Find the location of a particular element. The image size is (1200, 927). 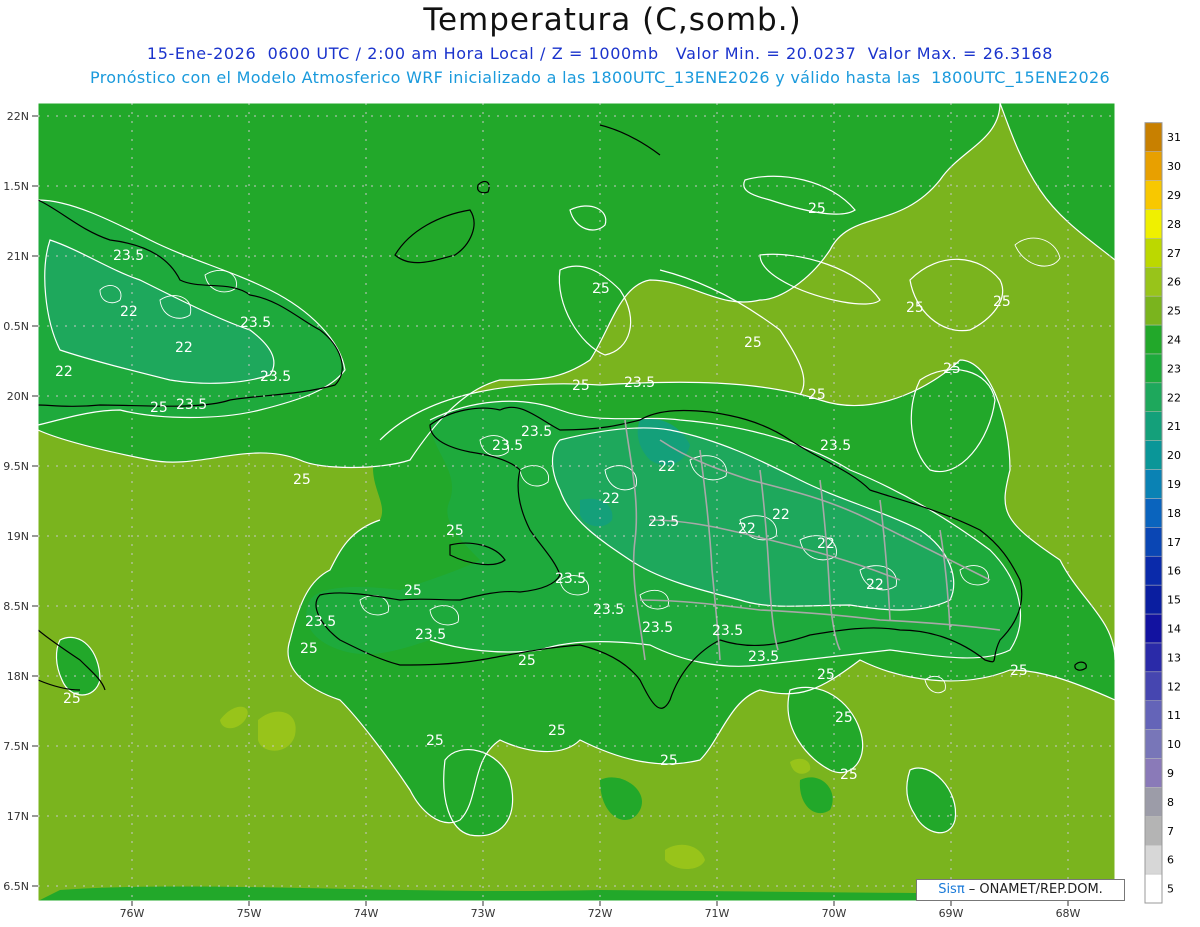

colorbar-label: 31 is located at coordinates (1174, 137).